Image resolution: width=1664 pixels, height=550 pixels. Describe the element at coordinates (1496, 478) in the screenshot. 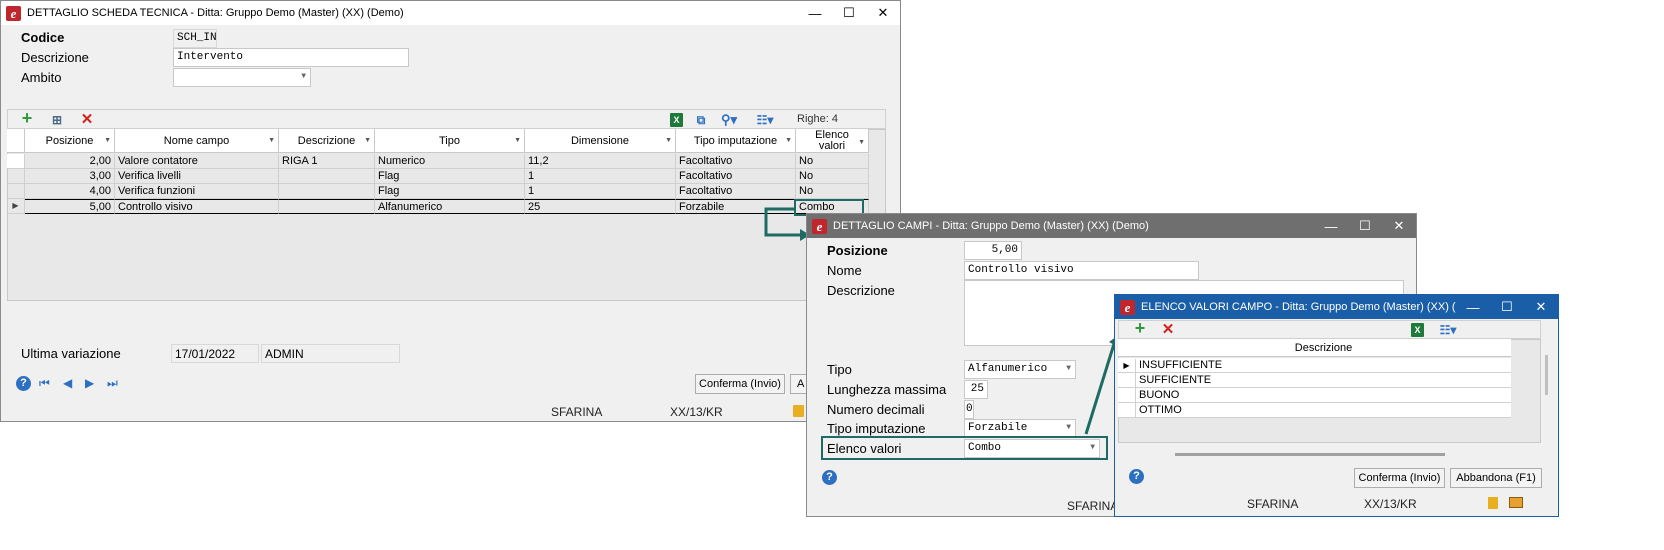

I see `abbandona-button: Abbandona (F1)` at that location.